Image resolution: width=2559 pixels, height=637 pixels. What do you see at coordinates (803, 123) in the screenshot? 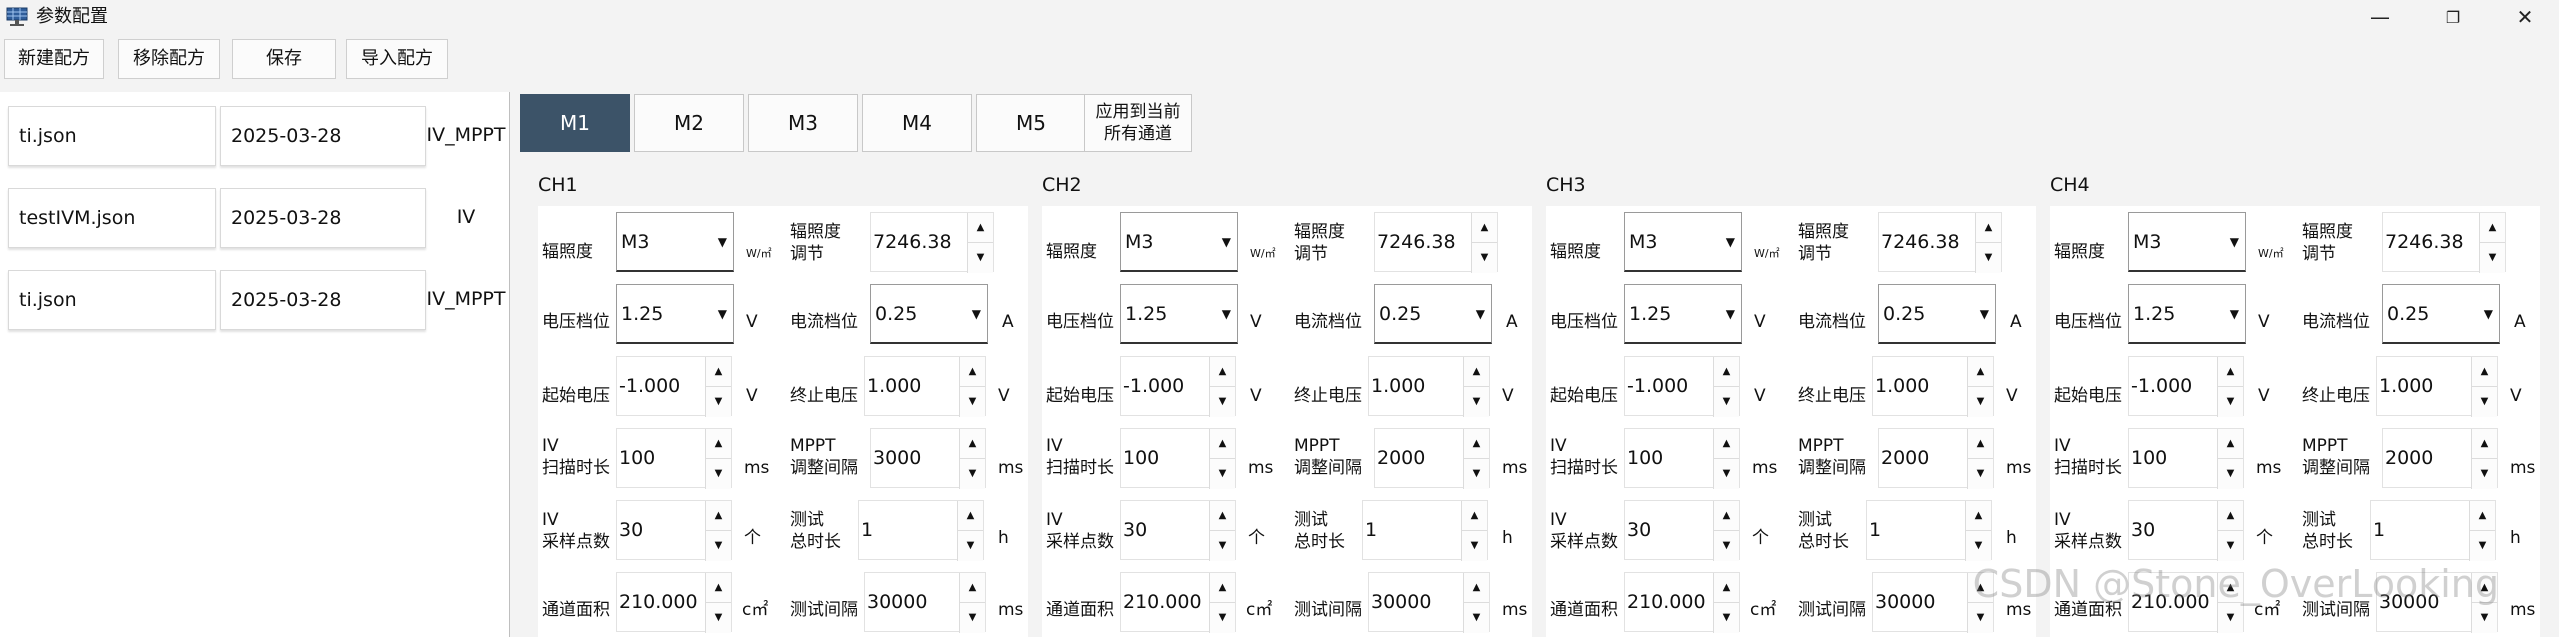
I see `tab-m3: M3` at bounding box center [803, 123].